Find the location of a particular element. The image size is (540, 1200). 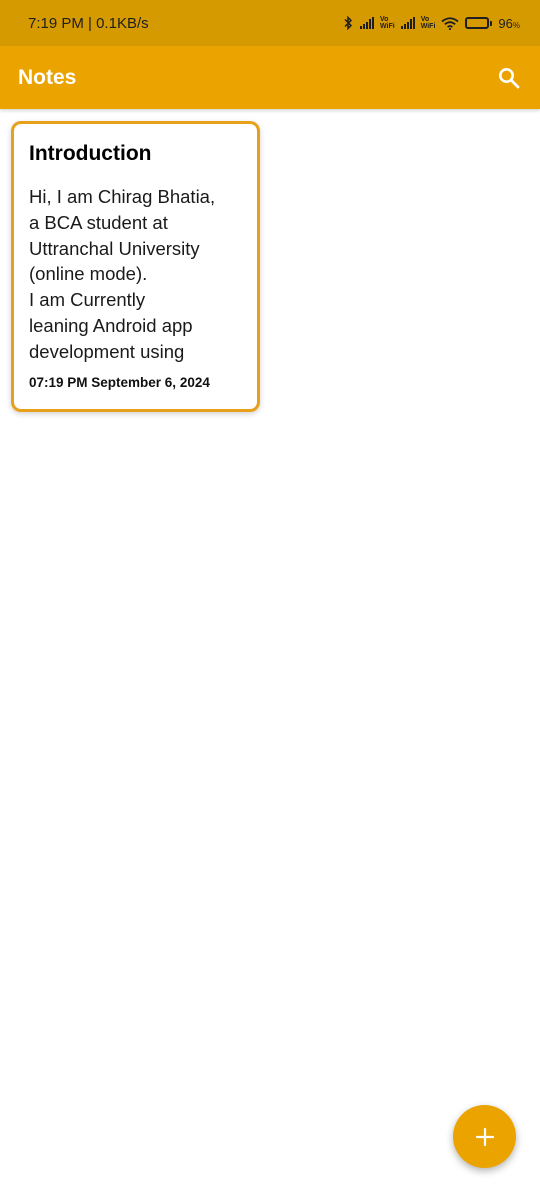

search-icon is located at coordinates (509, 77).